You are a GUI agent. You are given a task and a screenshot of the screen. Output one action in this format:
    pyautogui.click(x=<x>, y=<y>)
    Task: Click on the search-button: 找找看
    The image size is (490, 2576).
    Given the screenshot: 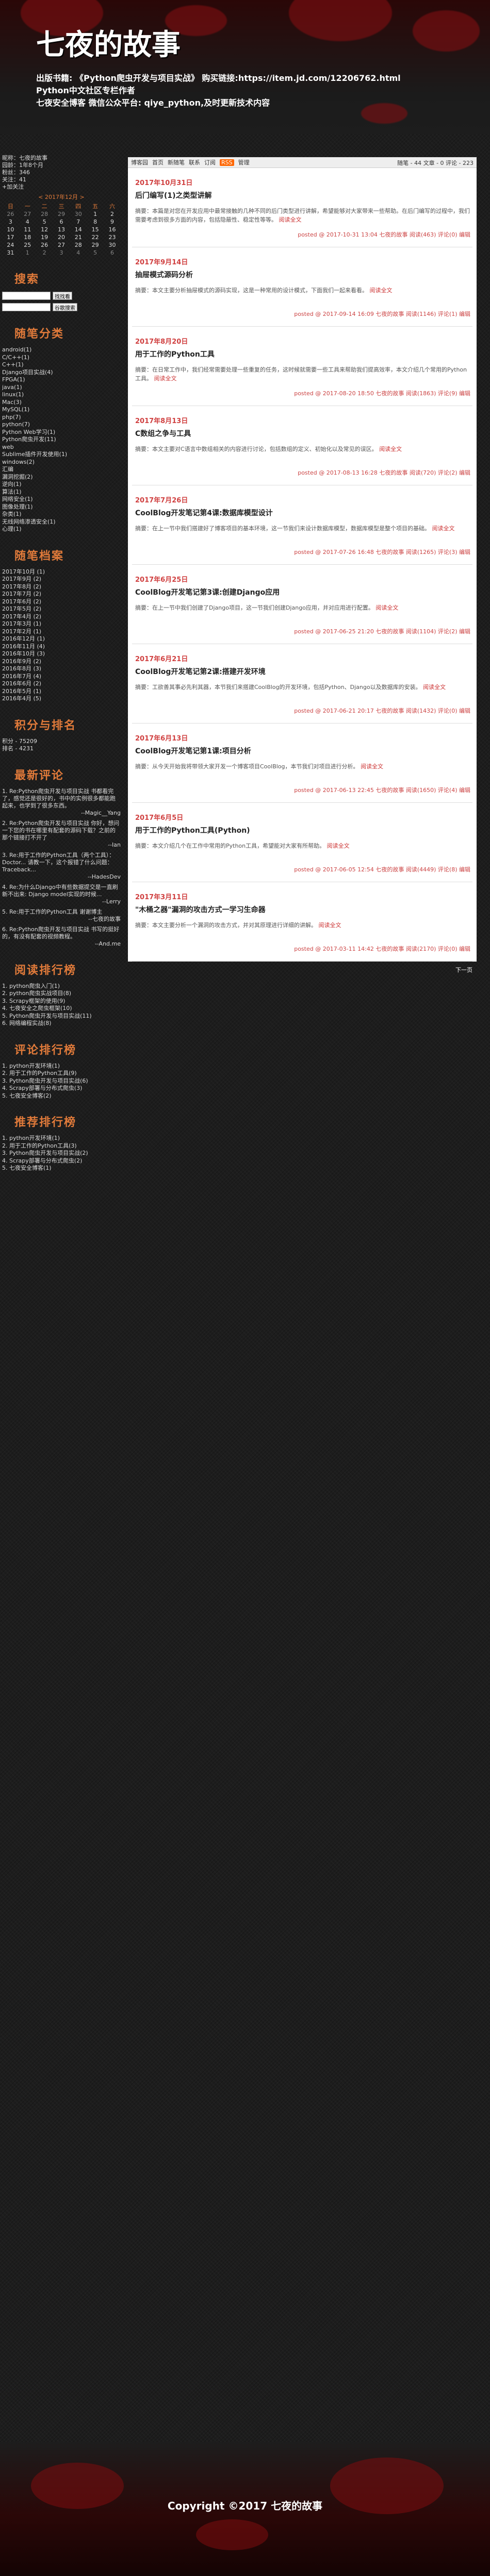 What is the action you would take?
    pyautogui.click(x=62, y=296)
    